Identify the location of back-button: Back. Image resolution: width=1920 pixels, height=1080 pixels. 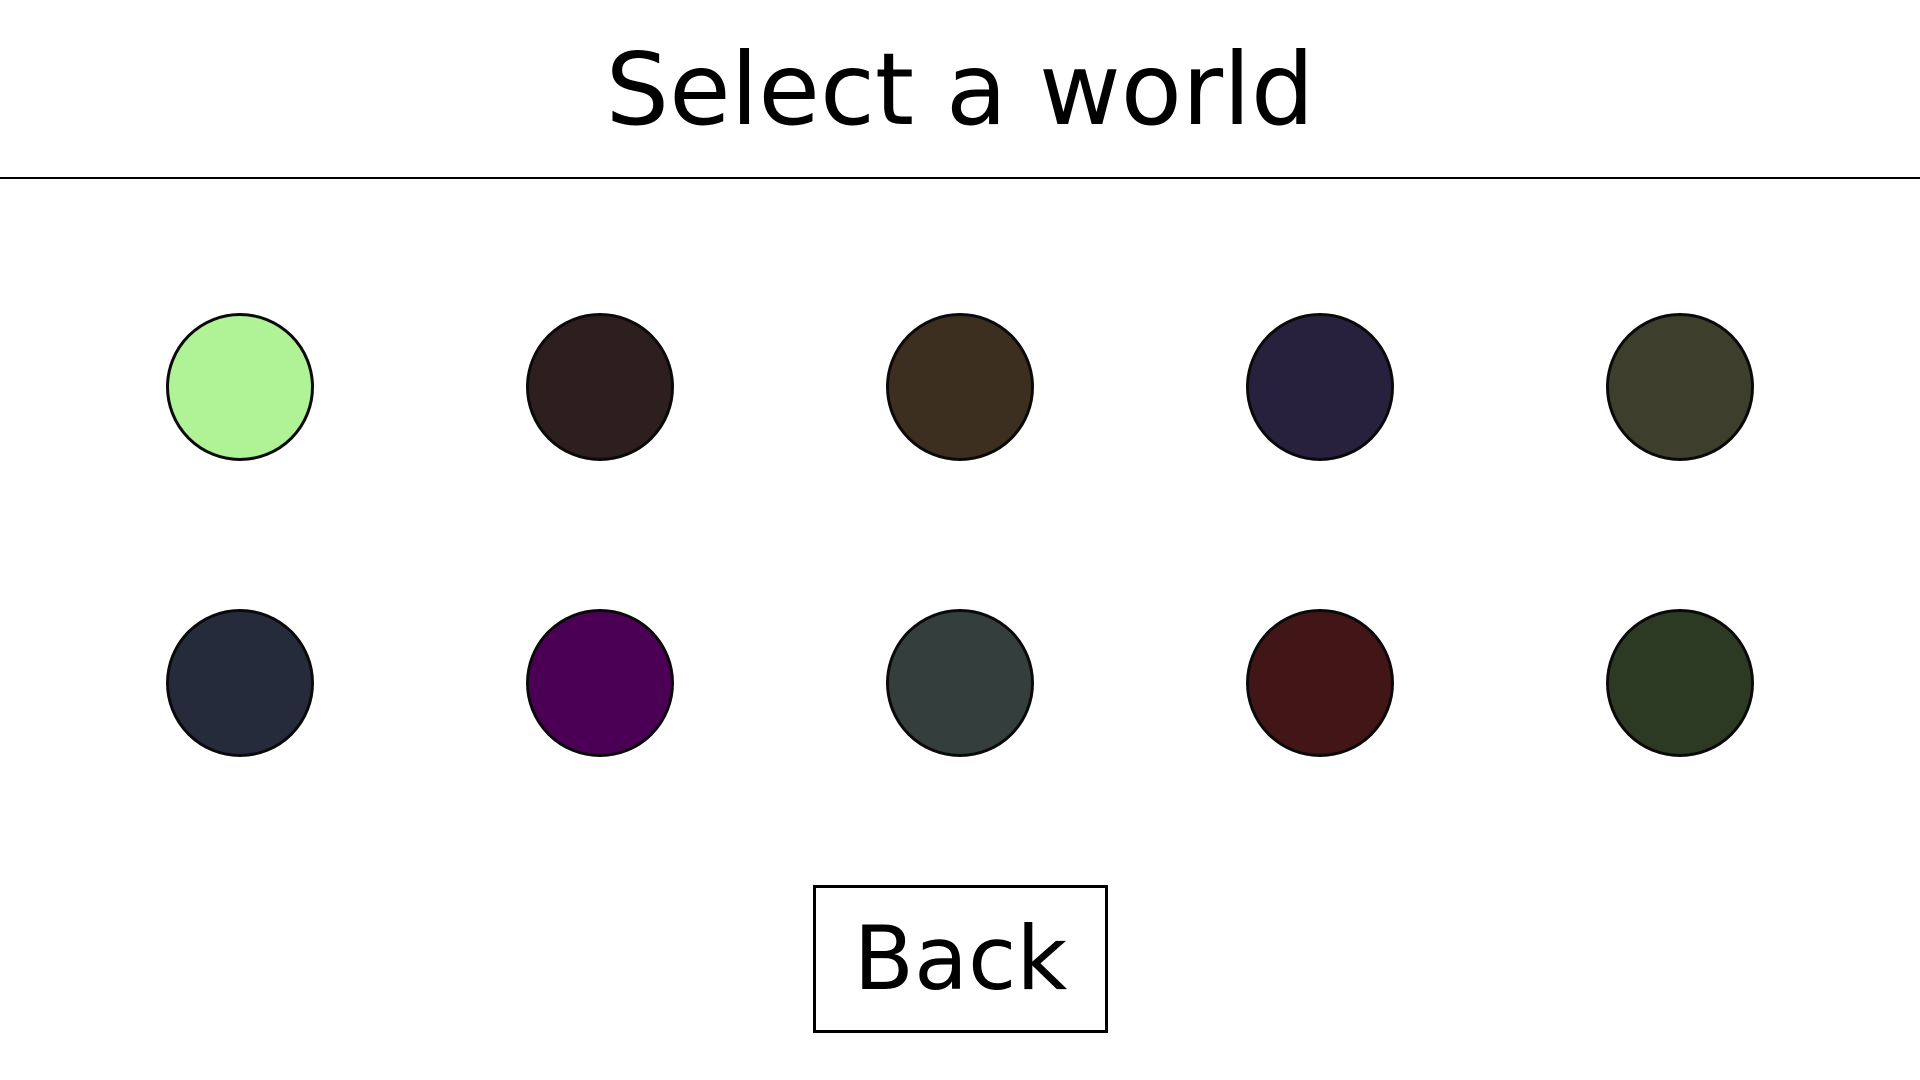
(960, 959).